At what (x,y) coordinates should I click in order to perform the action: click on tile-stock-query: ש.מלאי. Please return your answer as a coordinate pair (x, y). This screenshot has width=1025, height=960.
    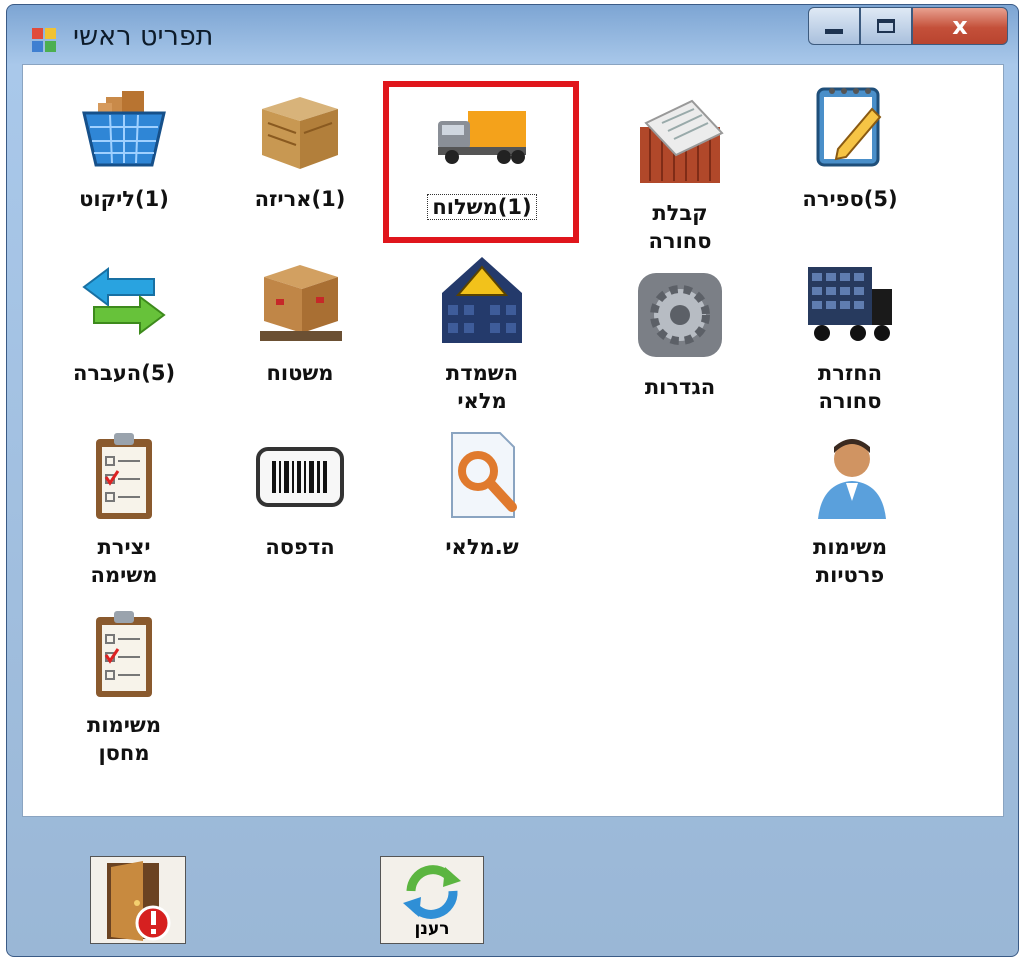
    Looking at the image, I should click on (482, 494).